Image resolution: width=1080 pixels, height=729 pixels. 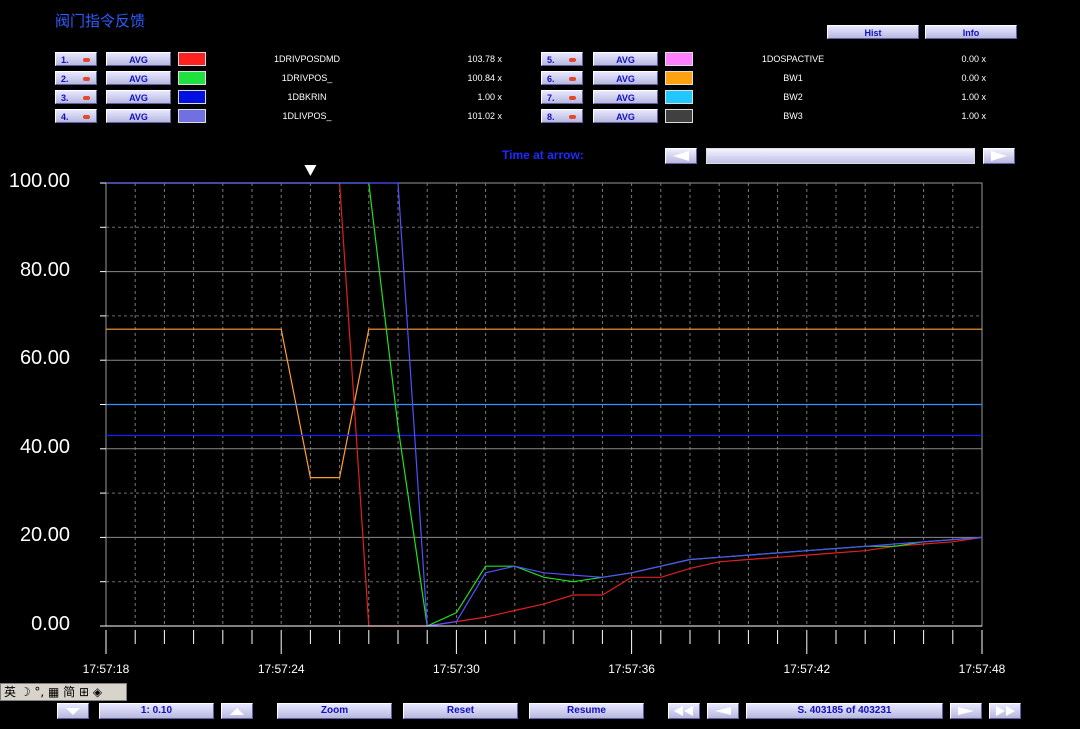 I want to click on x-tick-label: 17:57:30, so click(x=456, y=669).